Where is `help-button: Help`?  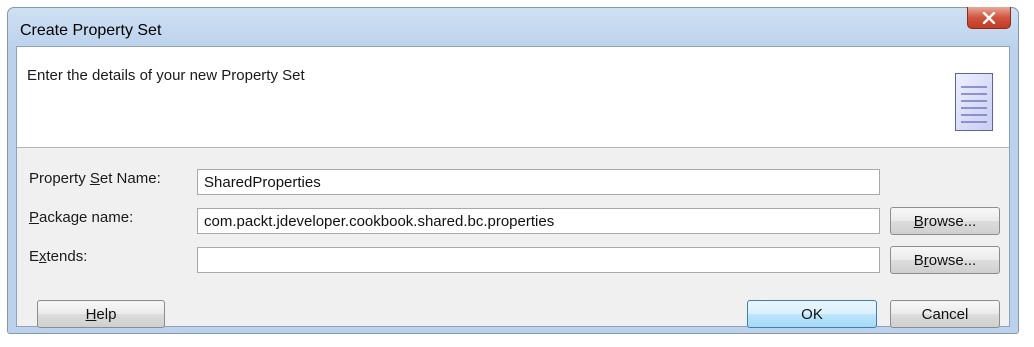 help-button: Help is located at coordinates (101, 314).